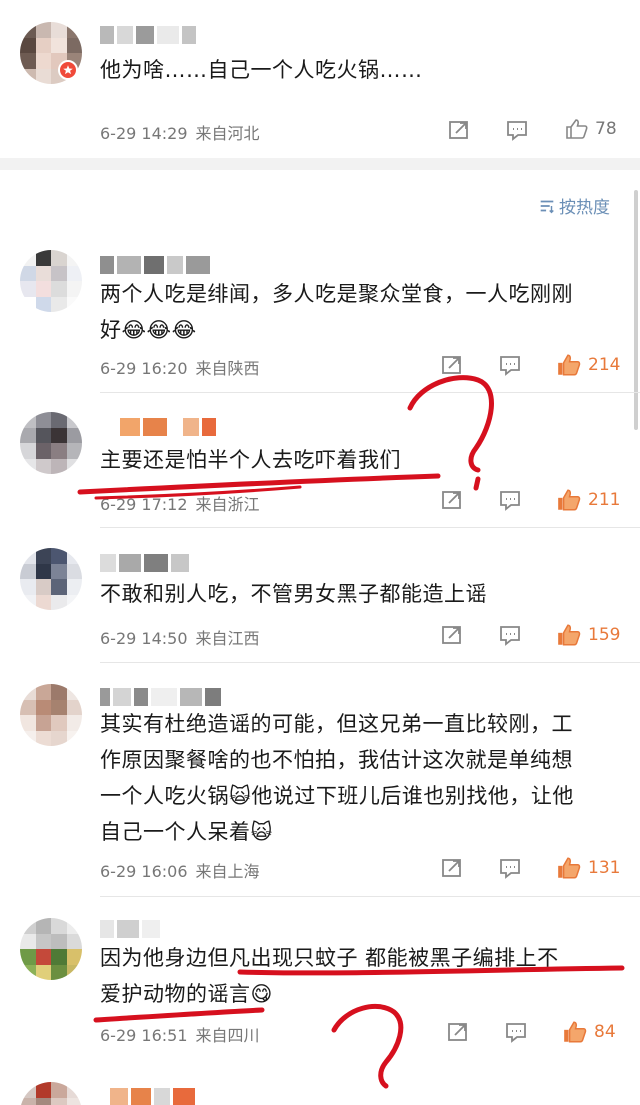  What do you see at coordinates (604, 500) in the screenshot?
I see `like-count: 211` at bounding box center [604, 500].